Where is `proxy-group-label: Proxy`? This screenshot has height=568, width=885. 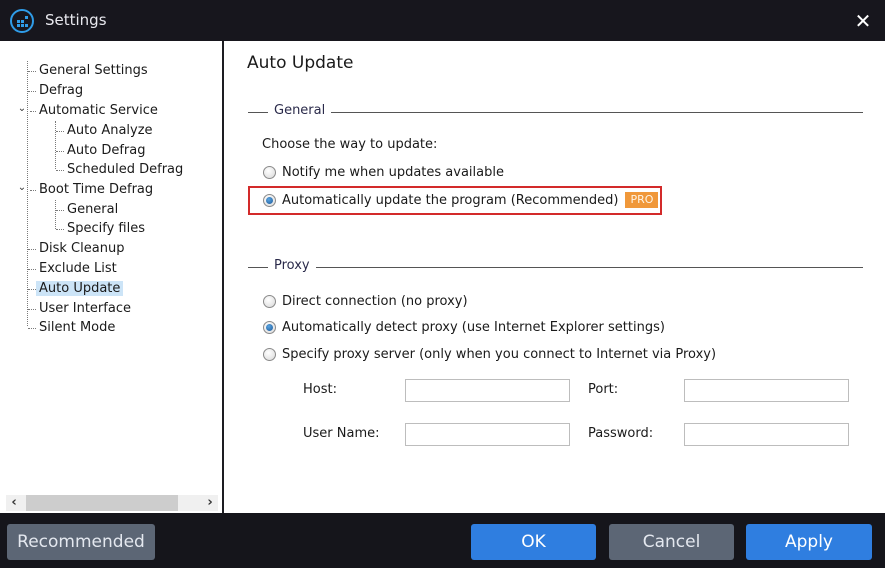
proxy-group-label: Proxy is located at coordinates (292, 265).